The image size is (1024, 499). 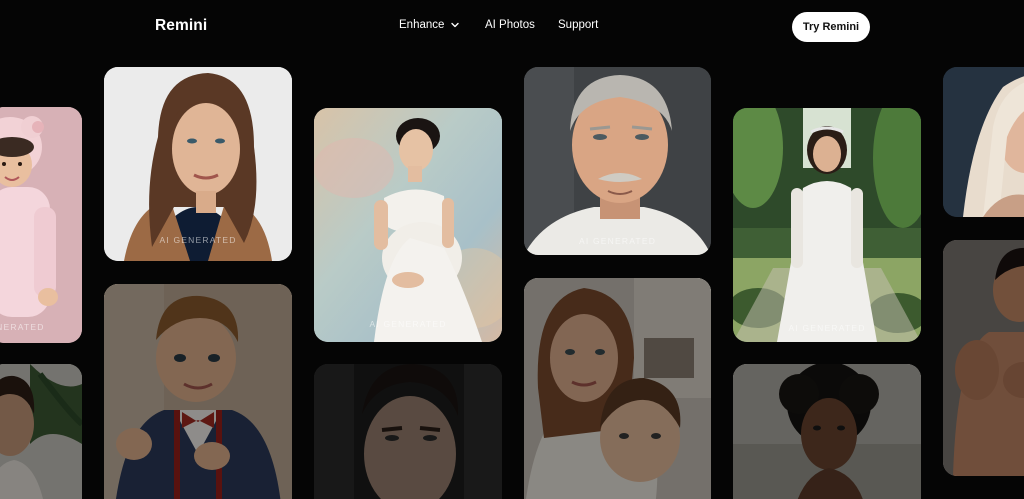 I want to click on gallery-tile-man, so click(x=408, y=431).